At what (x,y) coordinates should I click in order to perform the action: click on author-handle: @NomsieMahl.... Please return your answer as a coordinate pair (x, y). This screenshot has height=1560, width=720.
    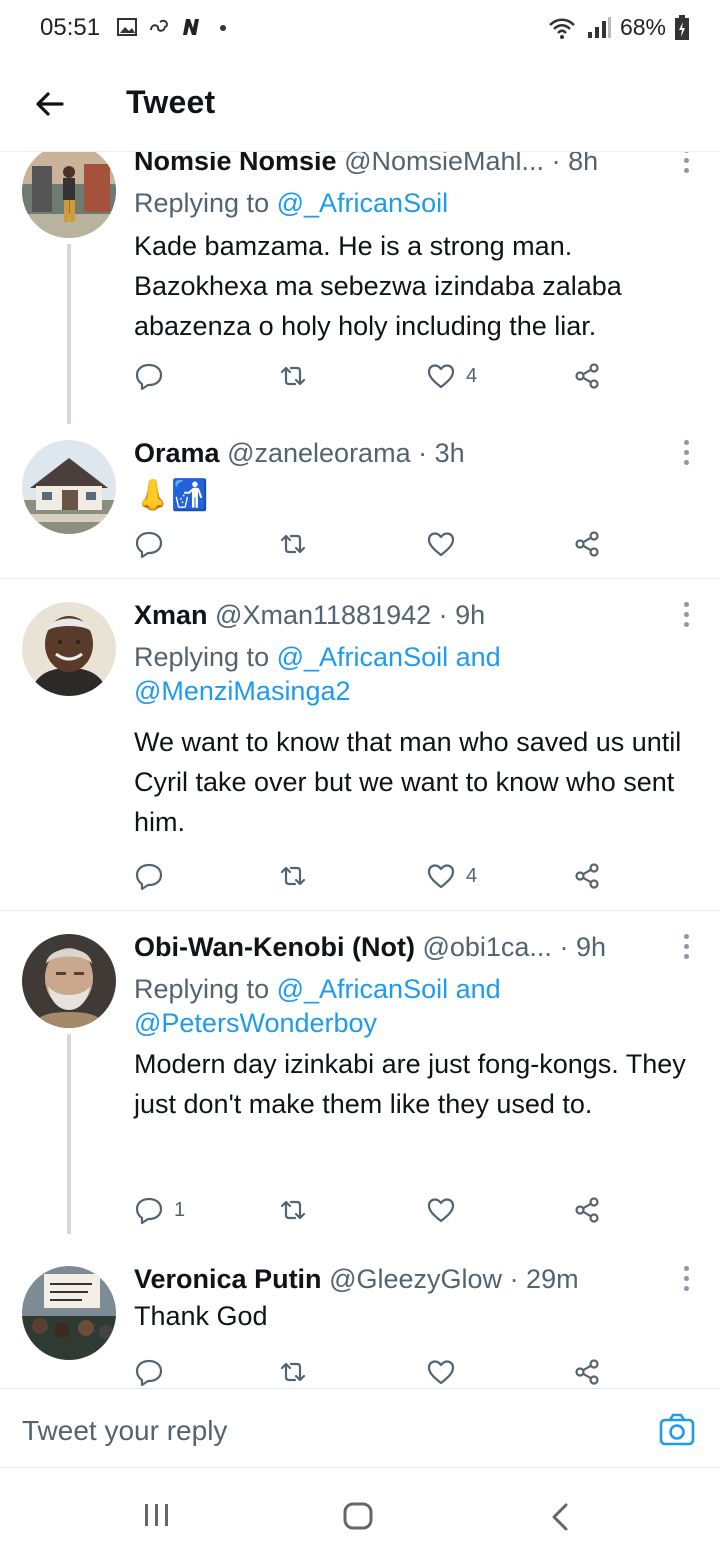
    Looking at the image, I should click on (444, 164).